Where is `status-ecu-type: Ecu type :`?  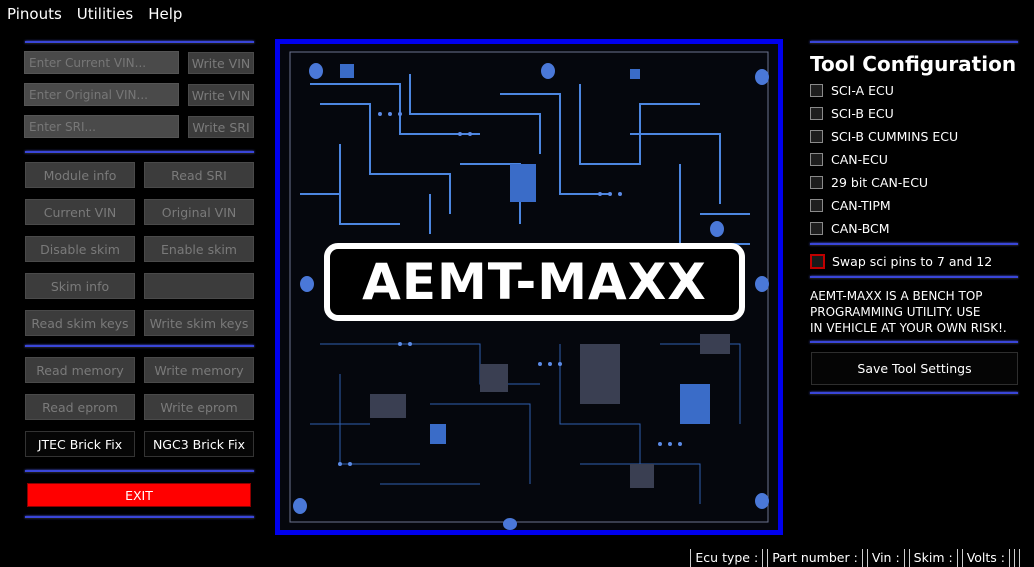
status-ecu-type: Ecu type : is located at coordinates (727, 558).